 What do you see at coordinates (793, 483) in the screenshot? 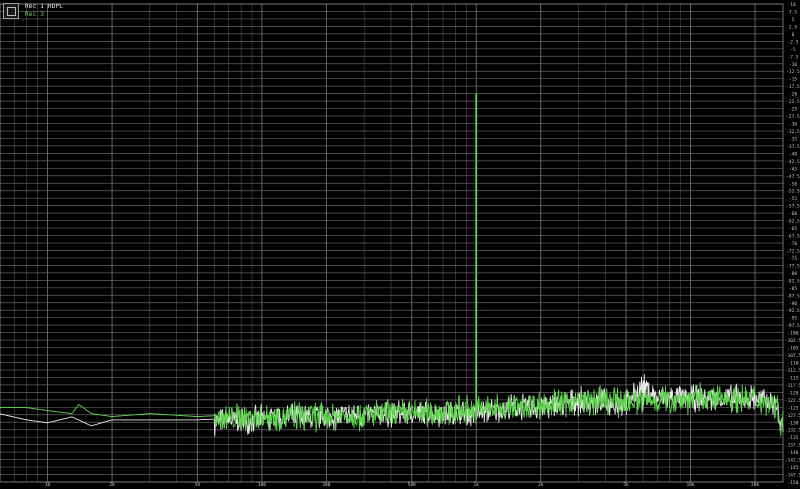
I see `y-tick-label: -150` at bounding box center [793, 483].